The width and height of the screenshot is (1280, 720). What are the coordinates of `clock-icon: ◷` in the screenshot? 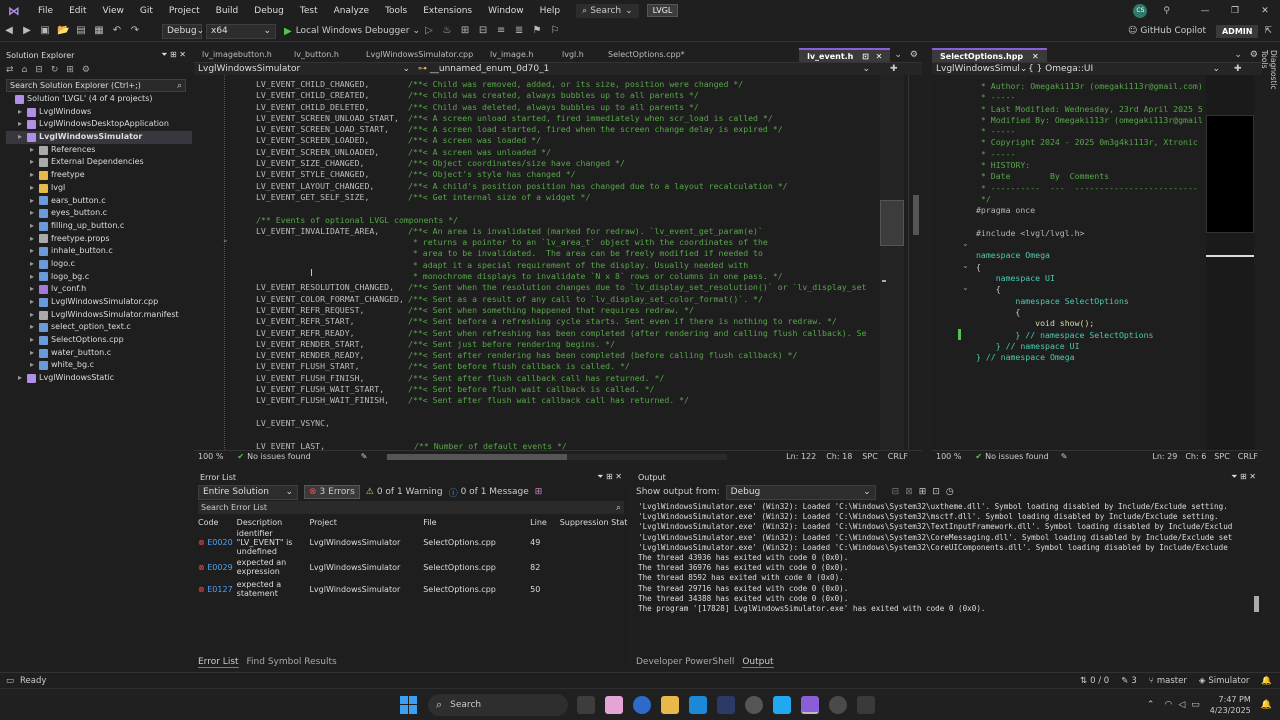 It's located at (950, 492).